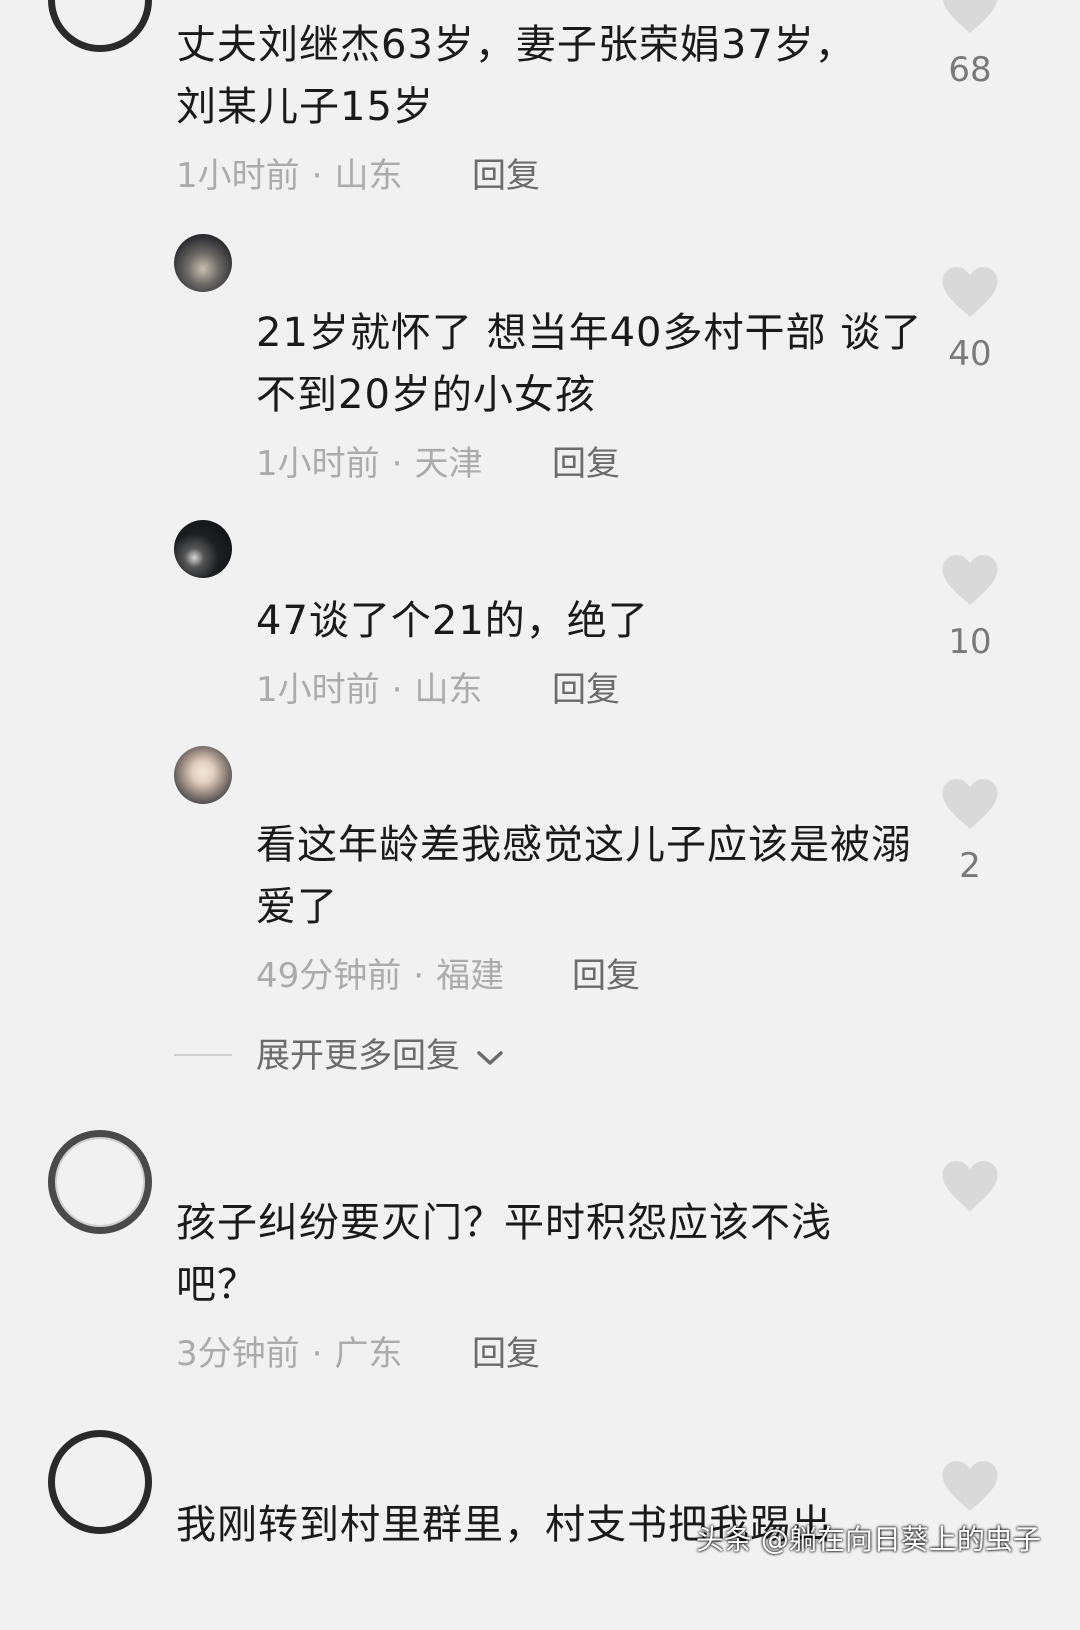  I want to click on comment-time: 49分钟前, so click(329, 976).